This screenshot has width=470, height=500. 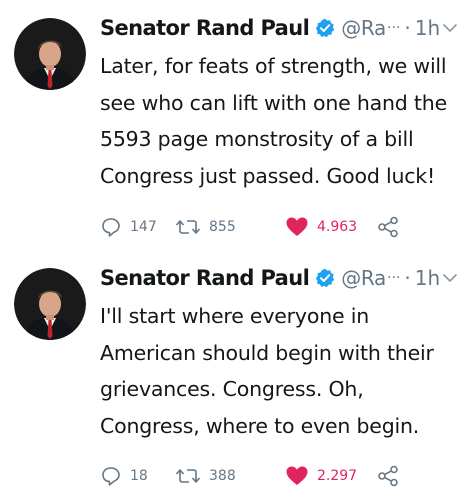 I want to click on like-button: 4.963, so click(x=331, y=227).